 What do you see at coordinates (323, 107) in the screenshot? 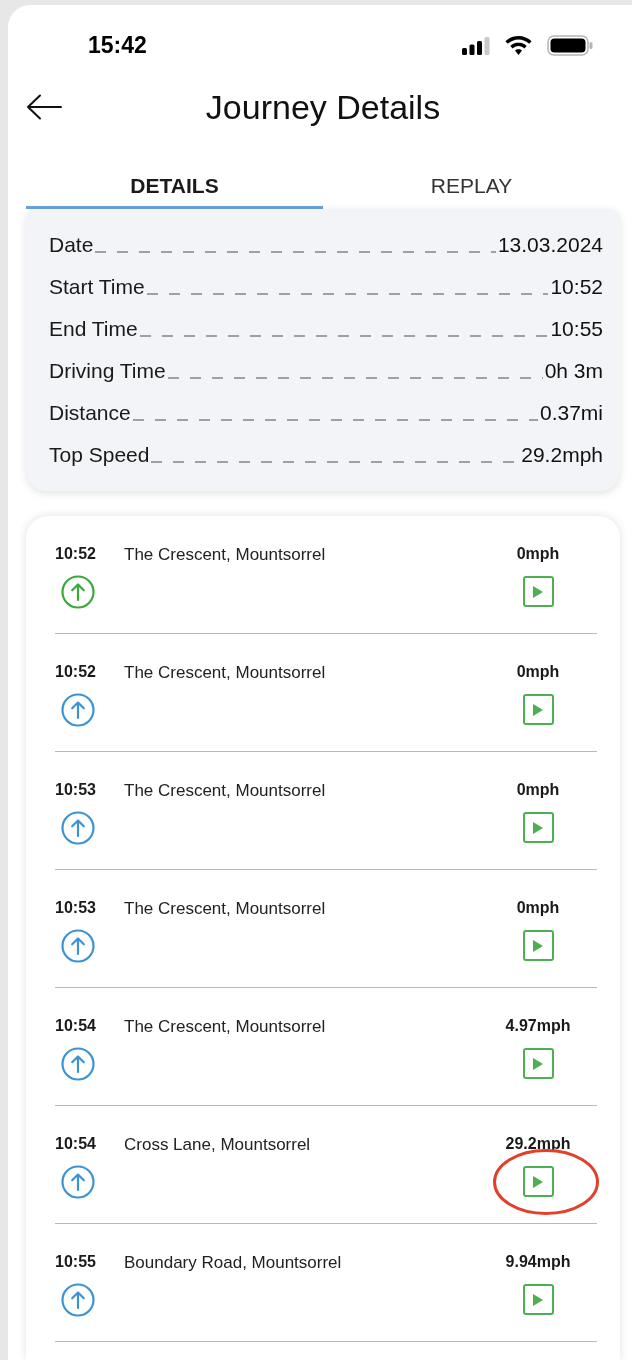
I see `page-title: Journey Details` at bounding box center [323, 107].